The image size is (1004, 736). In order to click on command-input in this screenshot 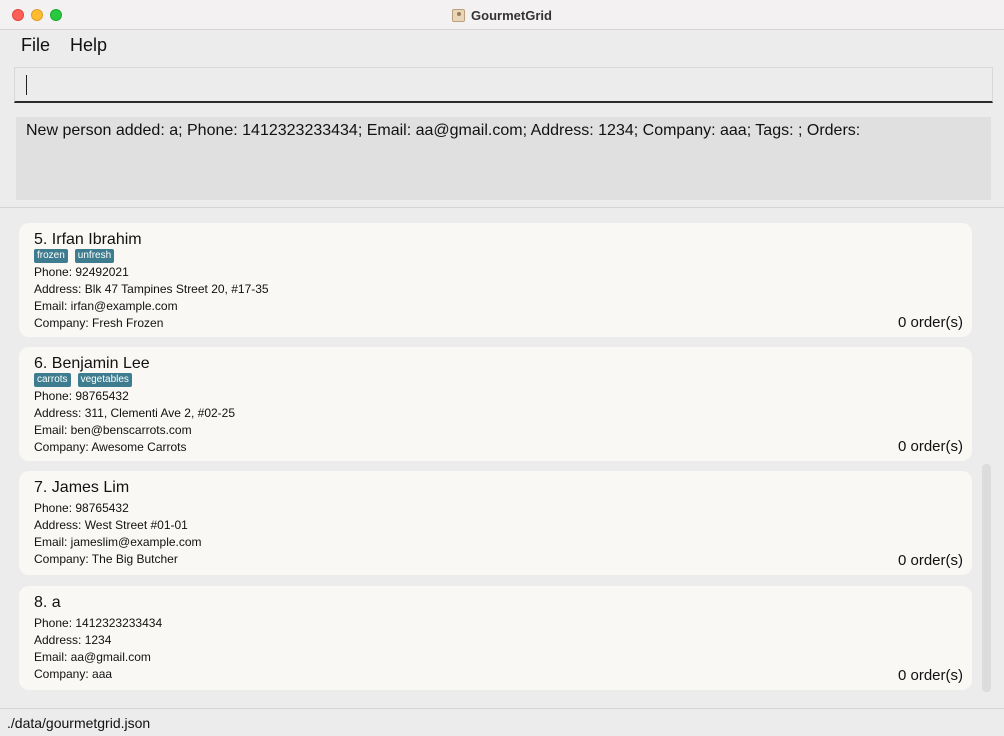, I will do `click(504, 85)`.